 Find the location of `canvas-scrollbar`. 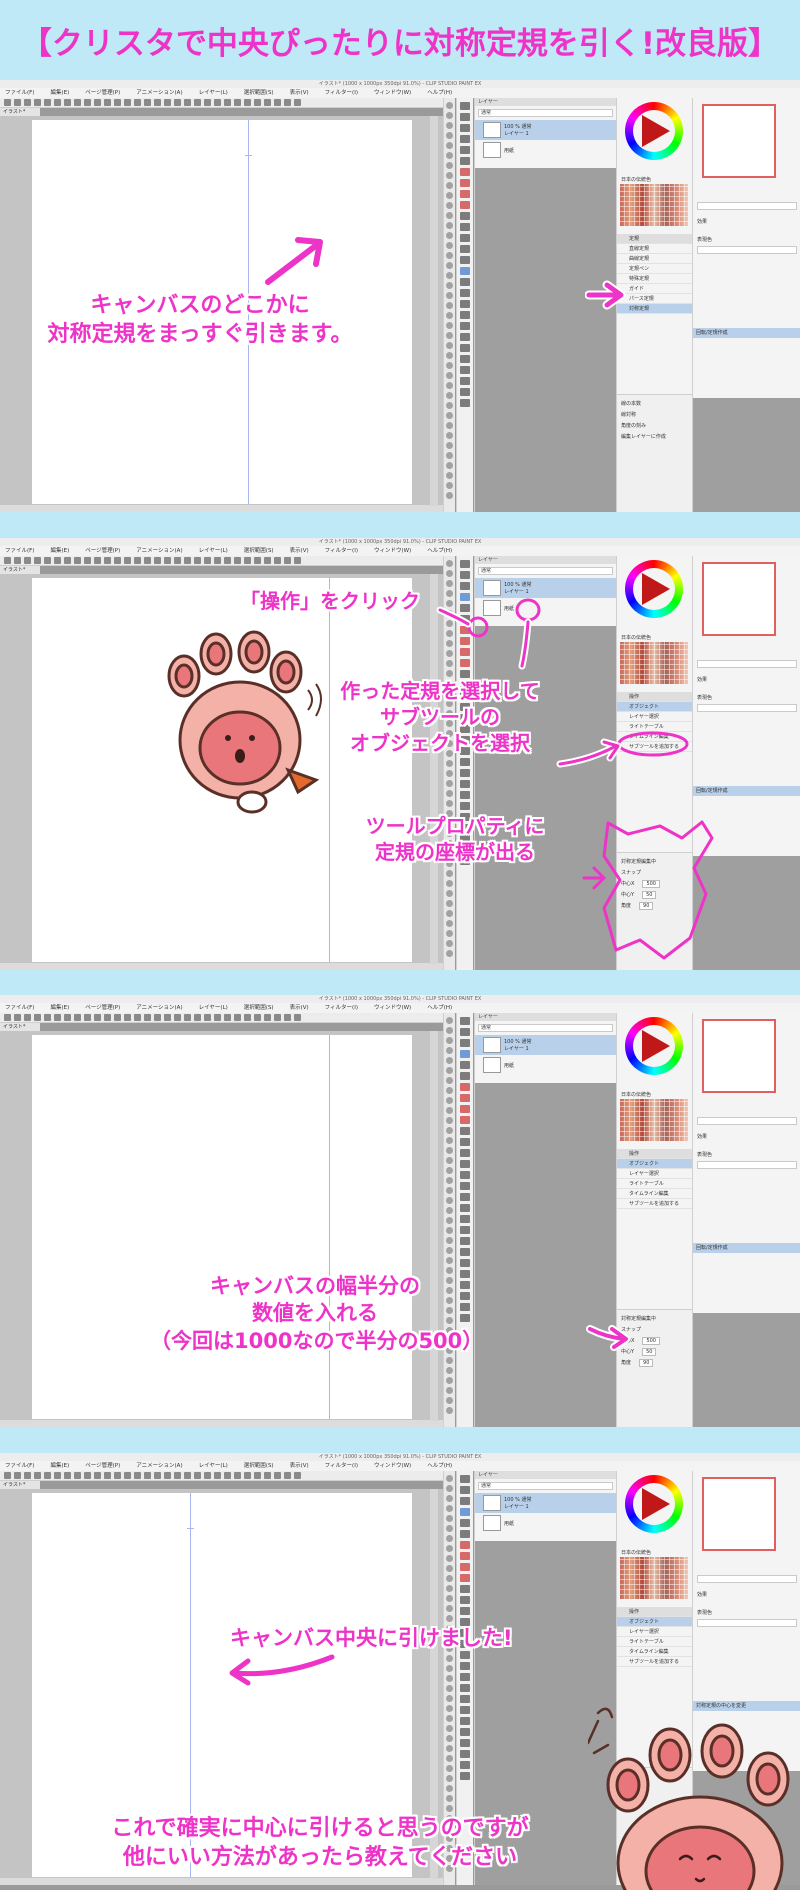

canvas-scrollbar is located at coordinates (434, 1684).